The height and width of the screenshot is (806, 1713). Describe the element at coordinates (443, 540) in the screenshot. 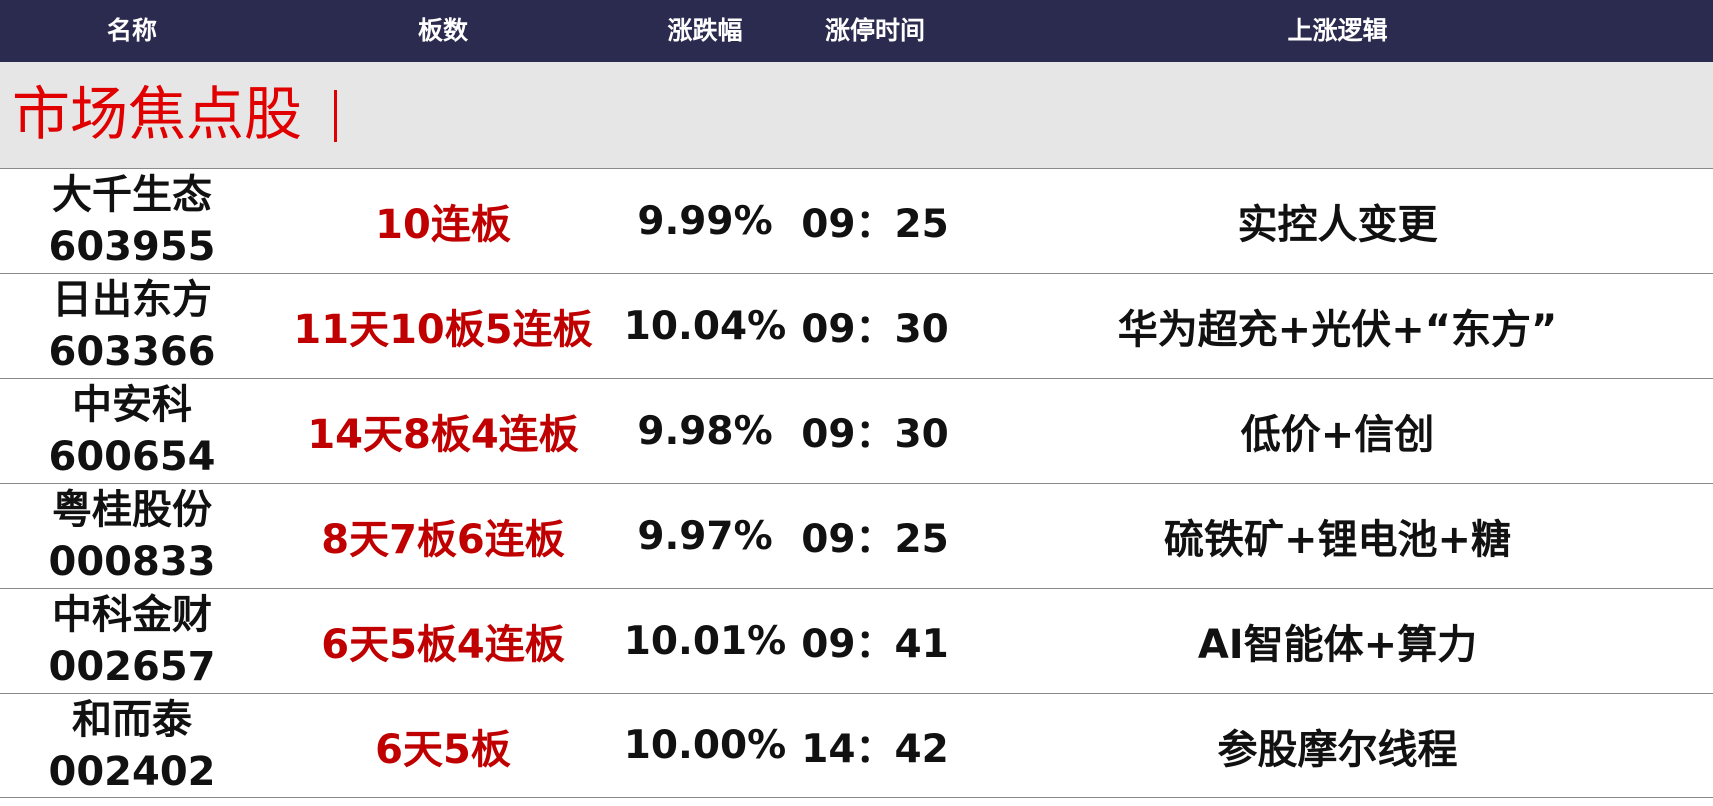

I see `boards-count: 8天7板6连板` at that location.